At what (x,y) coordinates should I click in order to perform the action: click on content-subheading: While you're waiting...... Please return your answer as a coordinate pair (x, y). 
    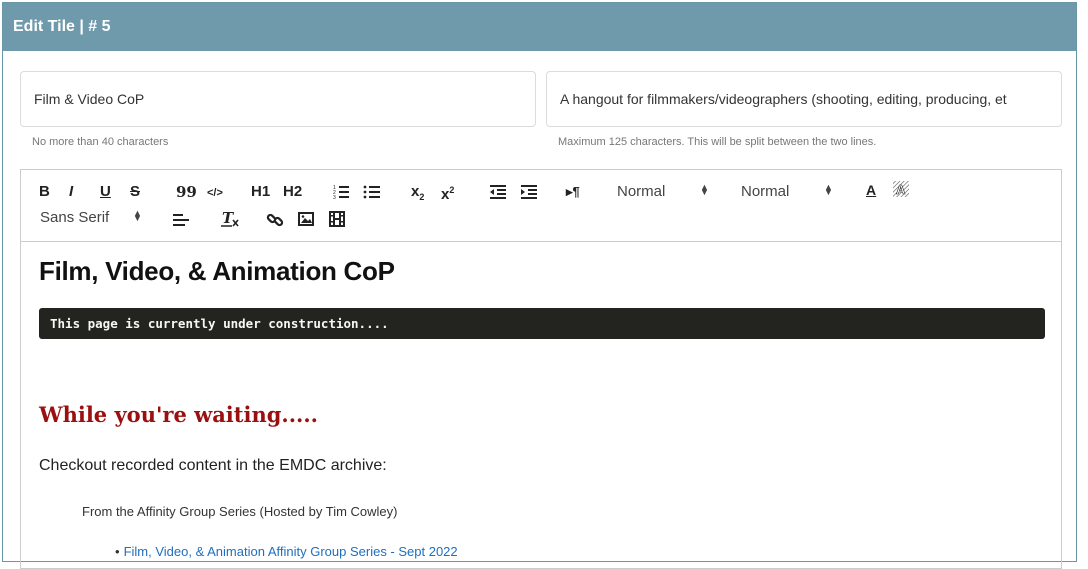
    Looking at the image, I should click on (178, 414).